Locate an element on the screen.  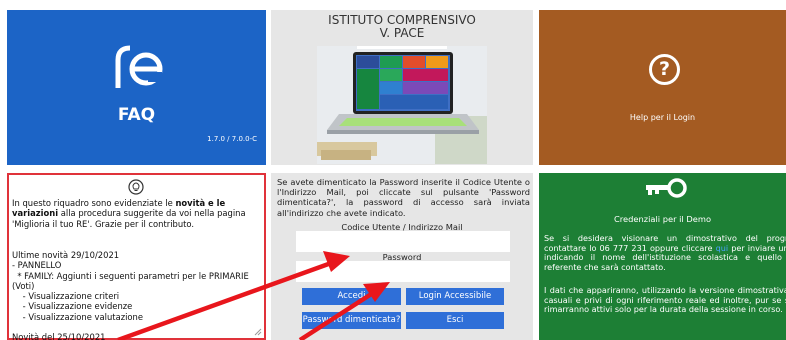
demo-title: Credenziali per il Demo is located at coordinates (662, 219).